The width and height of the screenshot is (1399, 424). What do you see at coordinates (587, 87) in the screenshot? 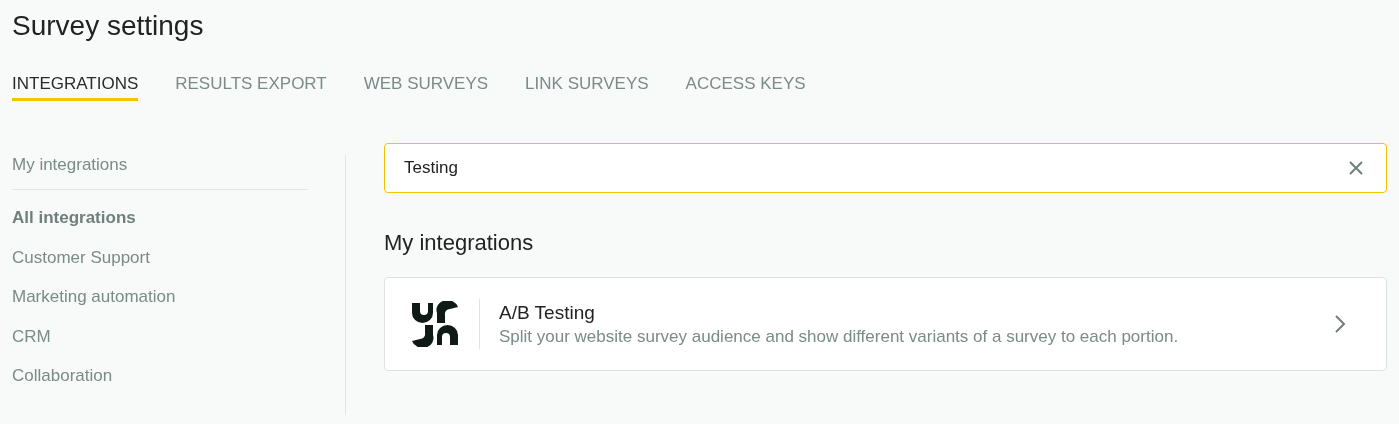
I see `tab: LINK SURVEYS` at bounding box center [587, 87].